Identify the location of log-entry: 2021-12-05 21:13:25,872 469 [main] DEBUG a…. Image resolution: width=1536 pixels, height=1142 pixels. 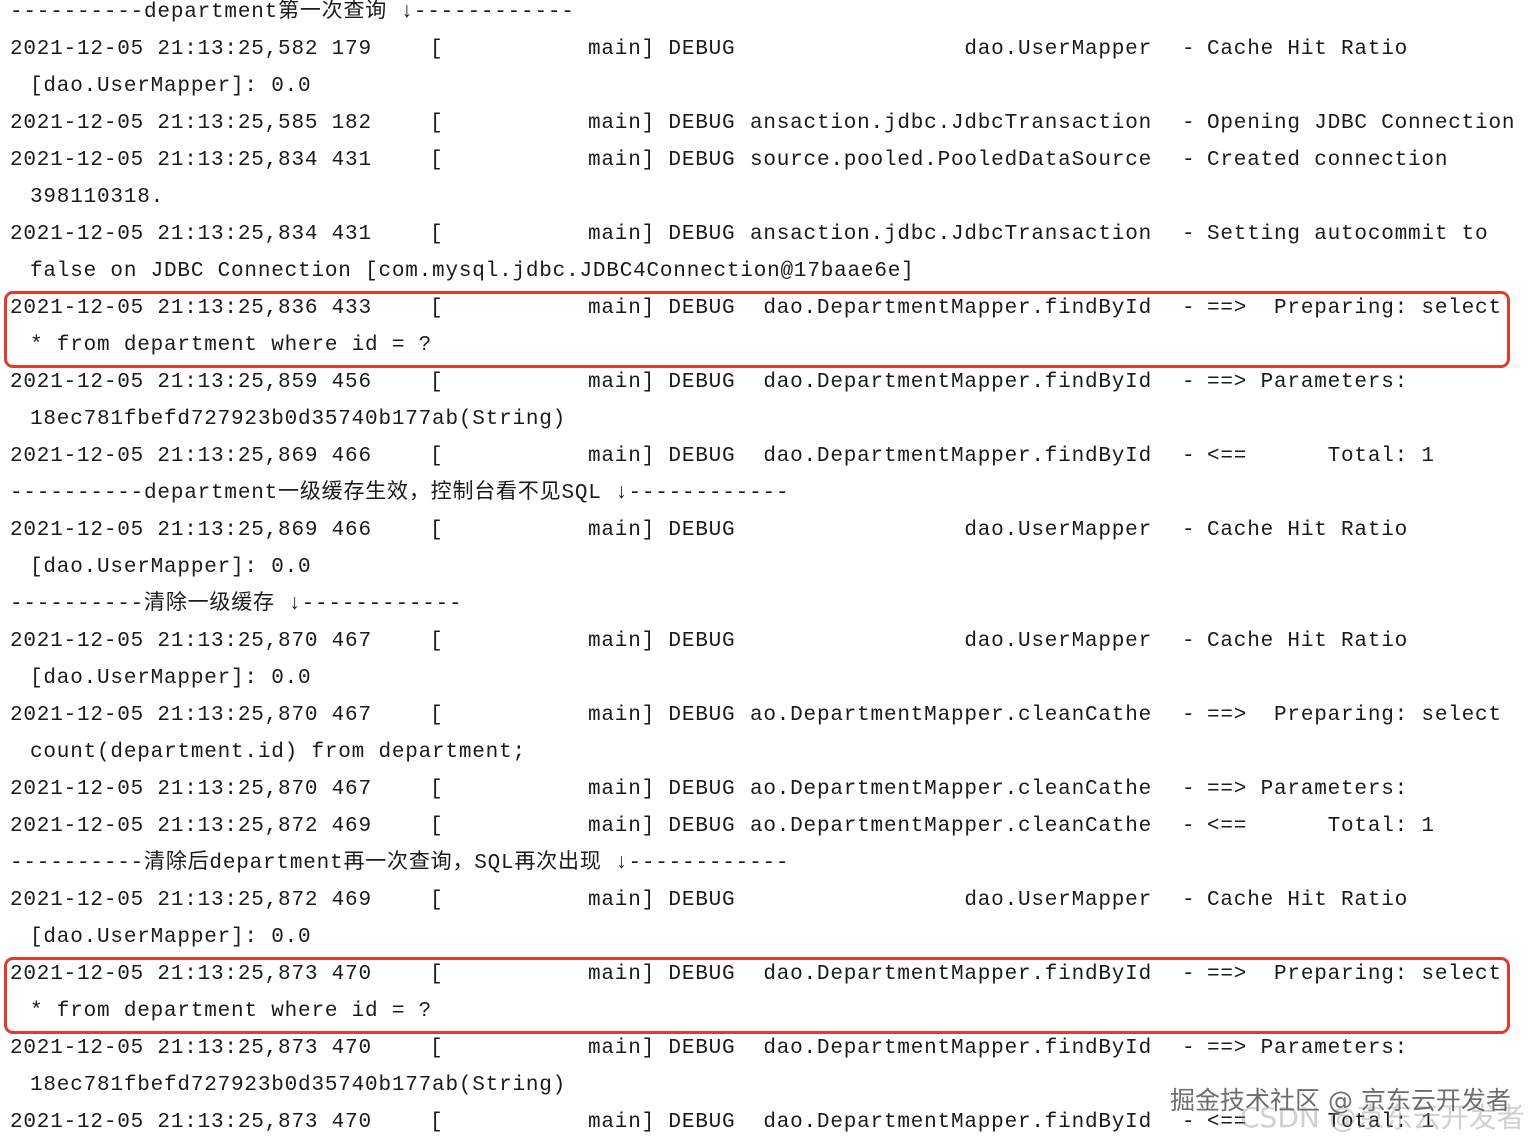
(768, 826).